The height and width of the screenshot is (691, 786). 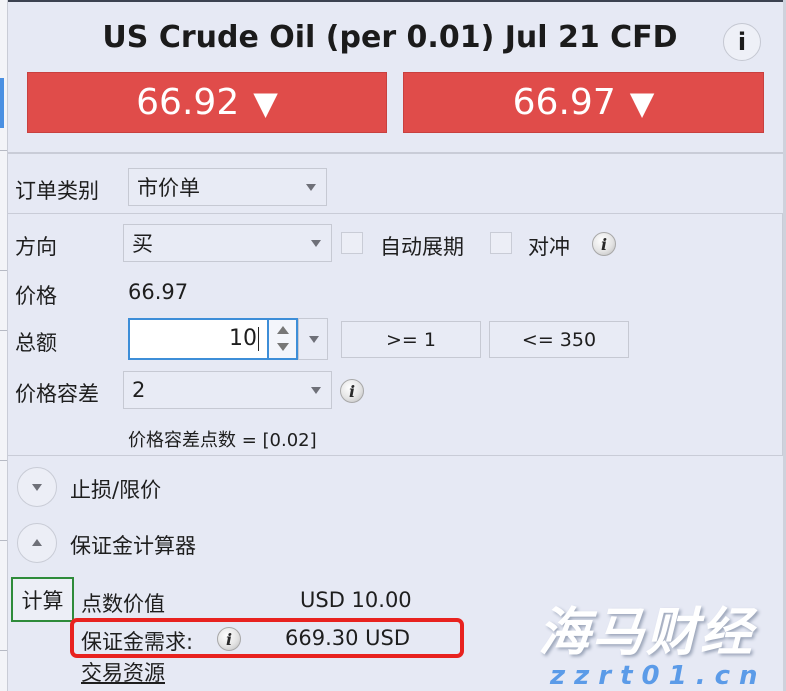 What do you see at coordinates (283, 339) in the screenshot?
I see `amount-spinner` at bounding box center [283, 339].